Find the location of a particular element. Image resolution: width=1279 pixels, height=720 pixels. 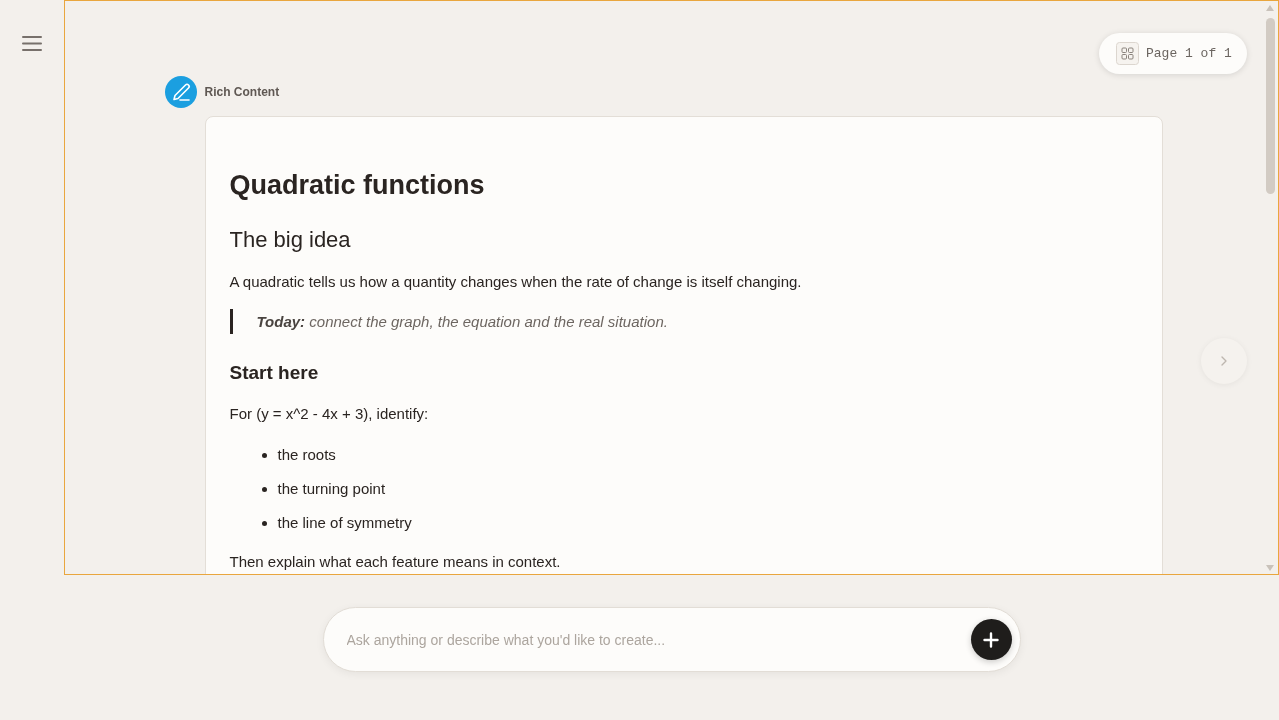

list-item-text: the line of symmetry is located at coordinates (344, 523).